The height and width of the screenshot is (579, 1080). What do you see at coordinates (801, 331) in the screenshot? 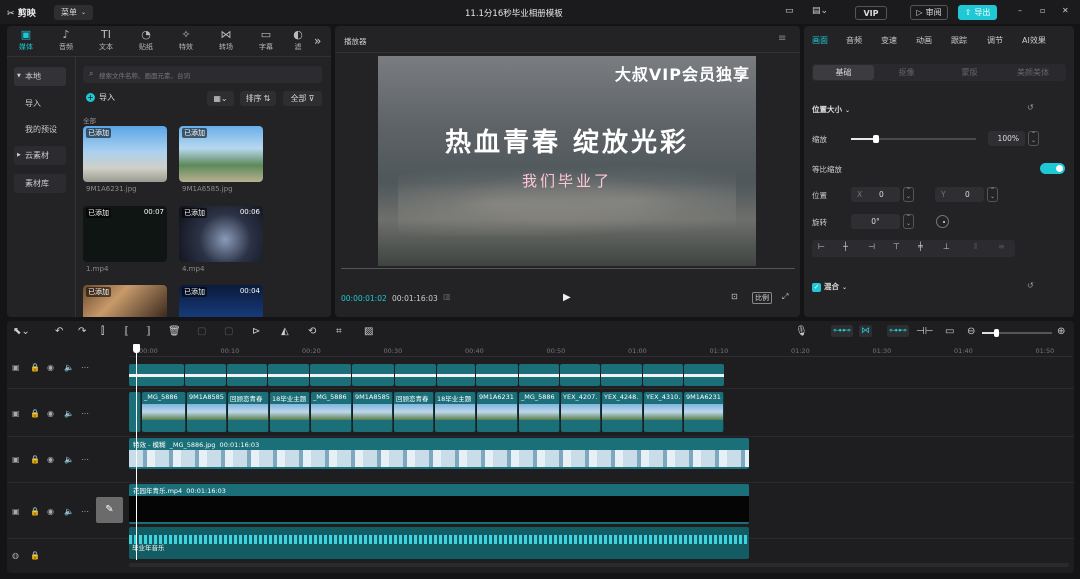
I see `microphone-icon: 🎙` at bounding box center [801, 331].